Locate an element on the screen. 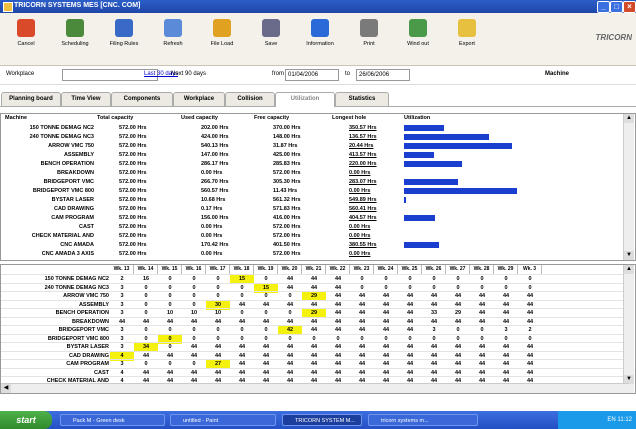  start-button: start is located at coordinates (26, 420).